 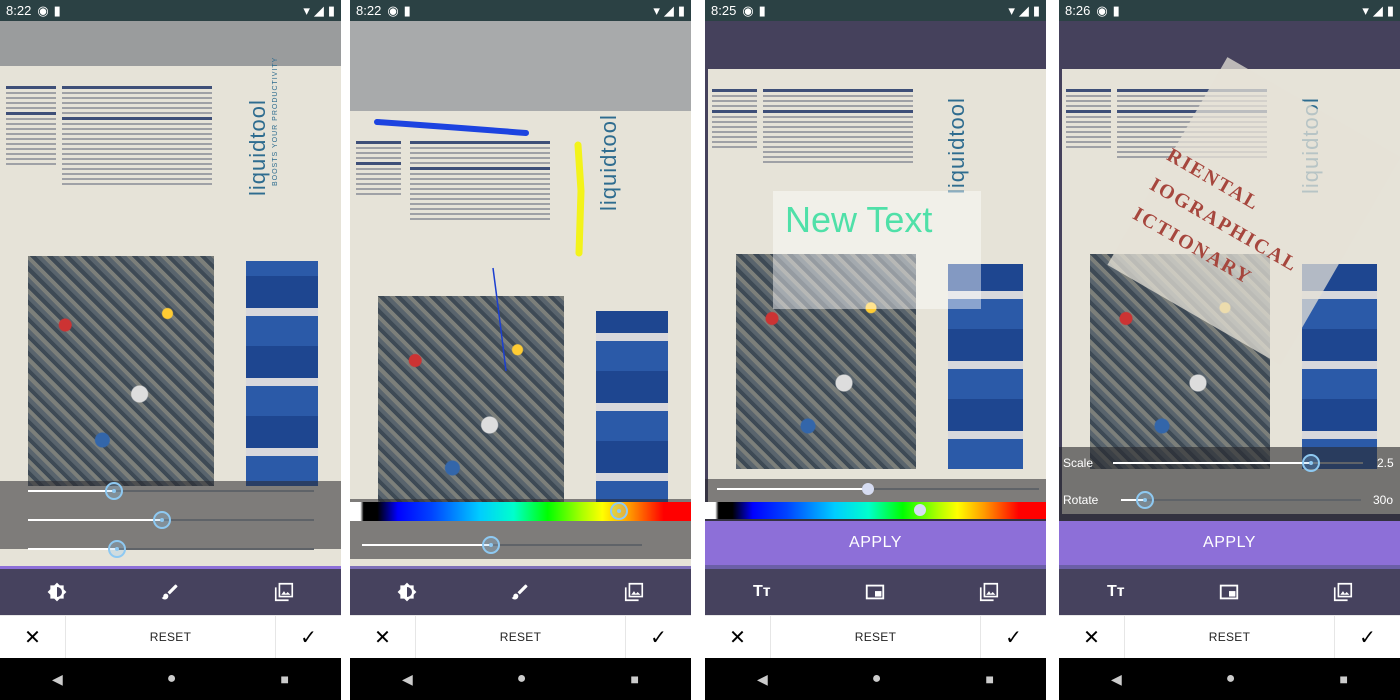 What do you see at coordinates (121, 371) in the screenshot?
I see `exhibition-photo` at bounding box center [121, 371].